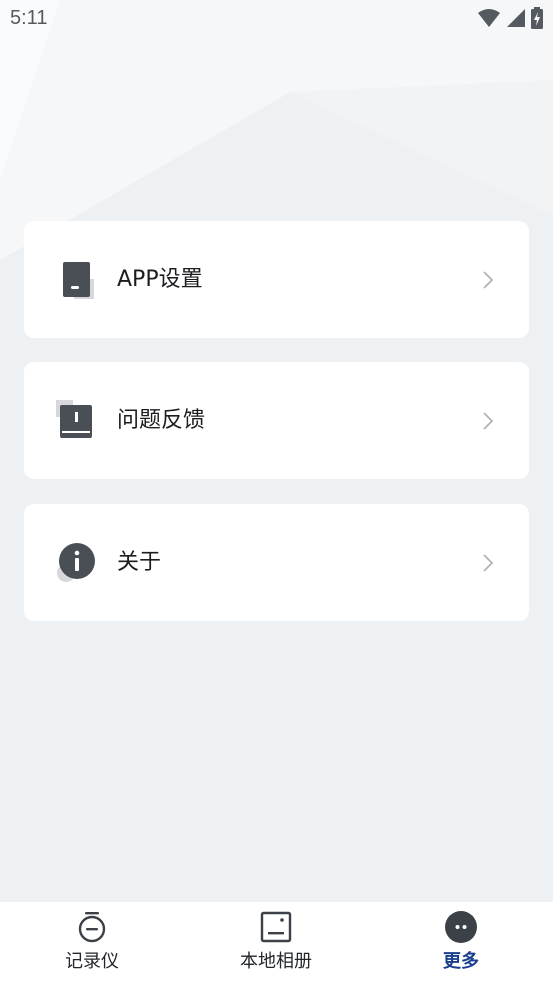 This screenshot has height=983, width=553. Describe the element at coordinates (92, 927) in the screenshot. I see `recorder-icon` at that location.